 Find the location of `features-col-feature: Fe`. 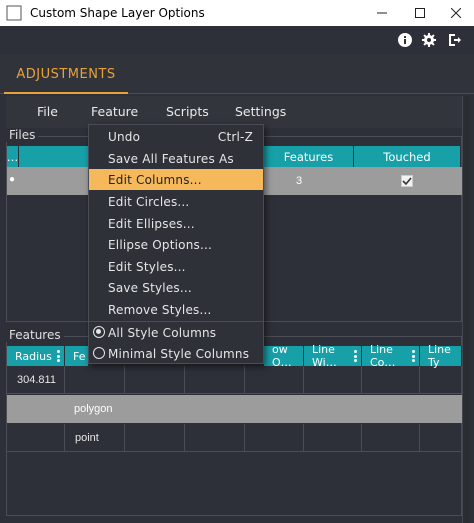

features-col-feature: Fe is located at coordinates (77, 356).